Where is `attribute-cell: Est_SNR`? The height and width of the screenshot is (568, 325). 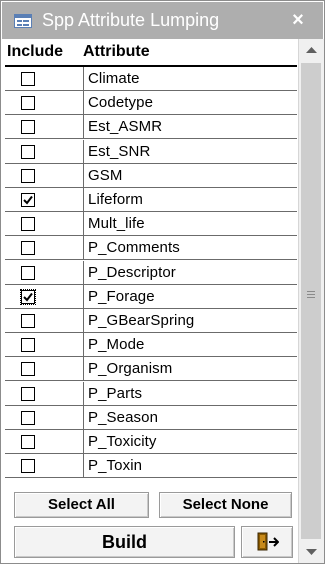 attribute-cell: Est_SNR is located at coordinates (190, 151).